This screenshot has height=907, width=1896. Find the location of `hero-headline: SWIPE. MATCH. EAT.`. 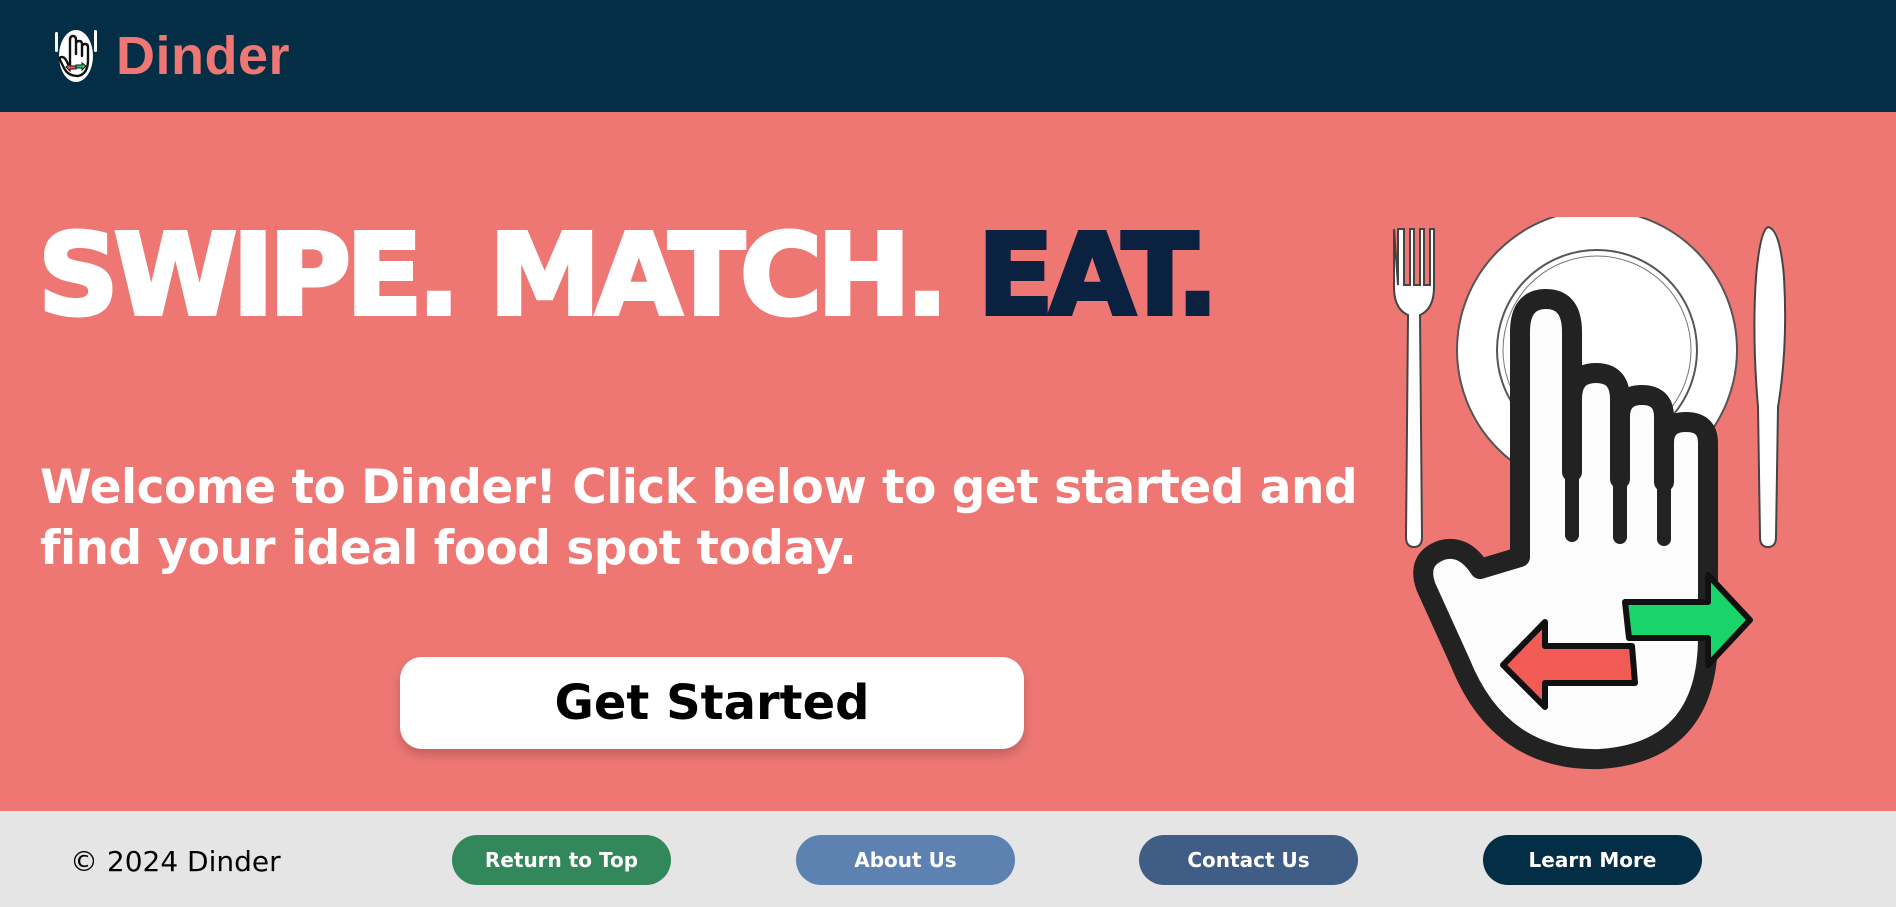

hero-headline: SWIPE. MATCH. EAT. is located at coordinates (628, 276).